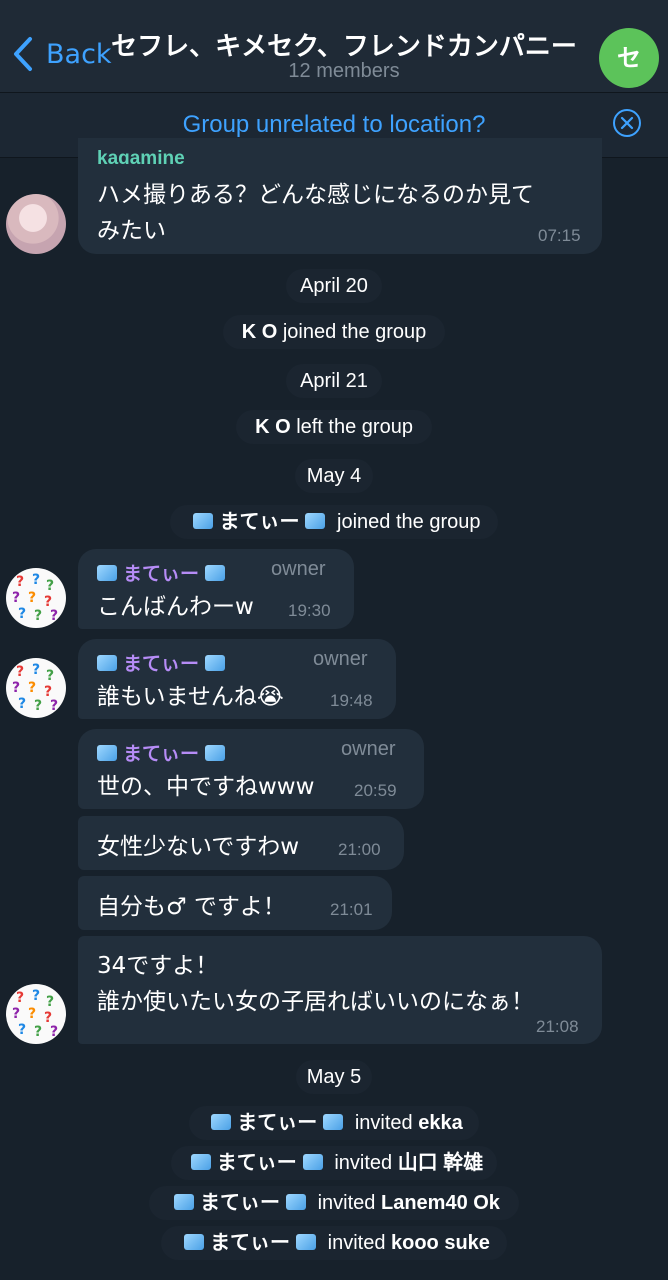 The width and height of the screenshot is (668, 1280). What do you see at coordinates (440, 1123) in the screenshot?
I see `invitee-name: ekka` at bounding box center [440, 1123].